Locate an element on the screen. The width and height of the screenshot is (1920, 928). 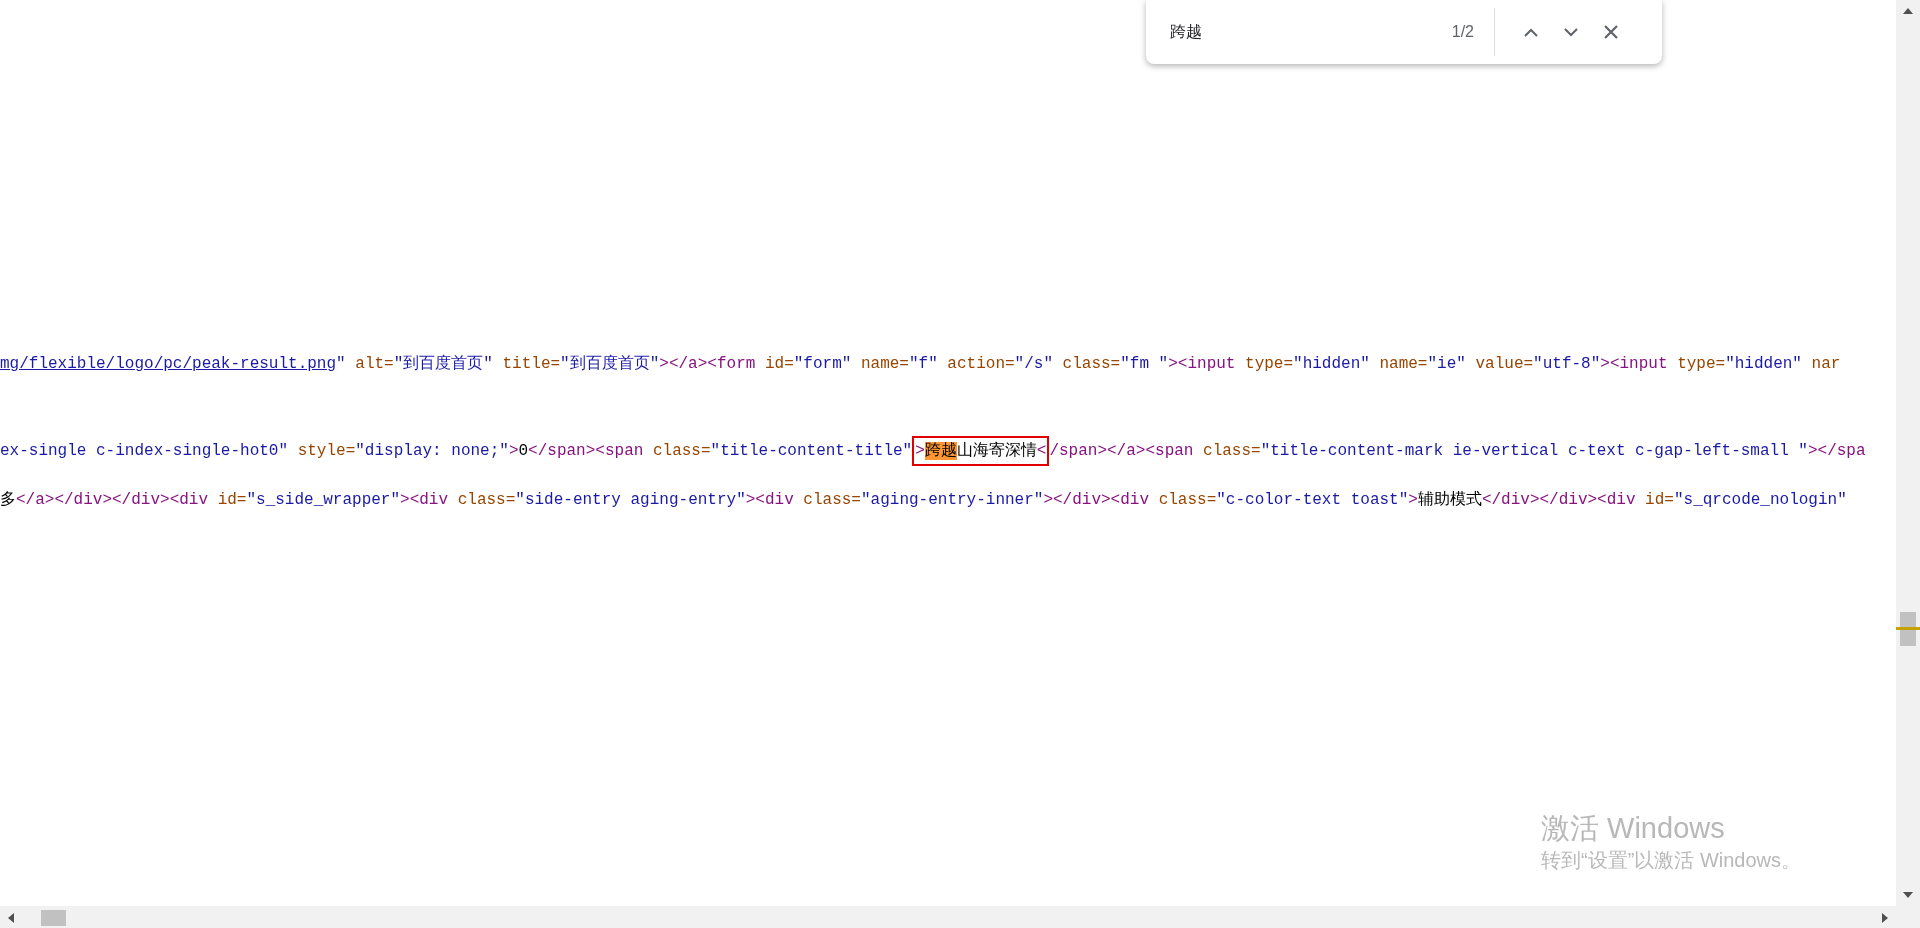
code-token: "display: none;" is located at coordinates (432, 451).